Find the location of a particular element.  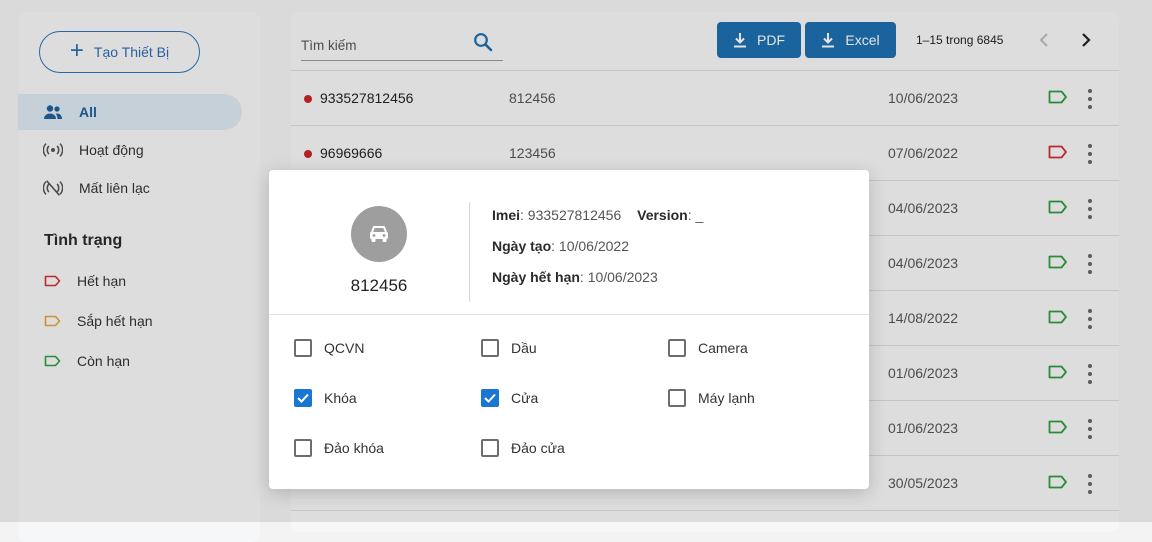

option-checkbox: Dầu is located at coordinates (509, 348).